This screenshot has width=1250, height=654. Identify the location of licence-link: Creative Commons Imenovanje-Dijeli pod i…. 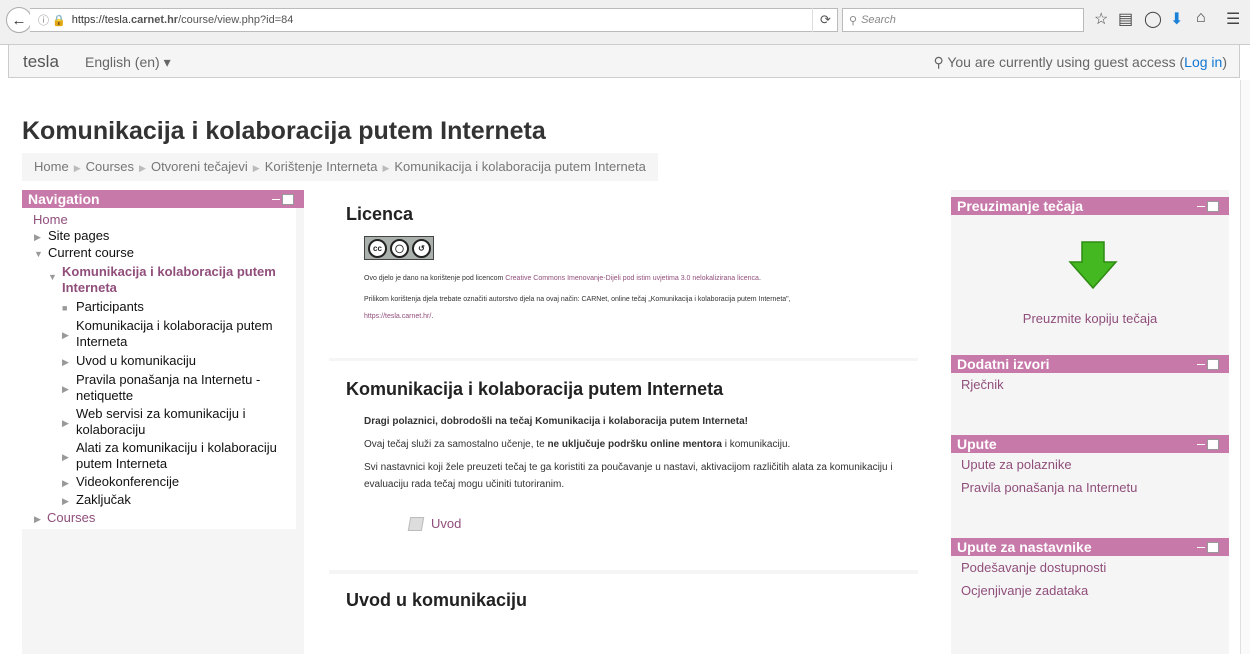
(632, 278).